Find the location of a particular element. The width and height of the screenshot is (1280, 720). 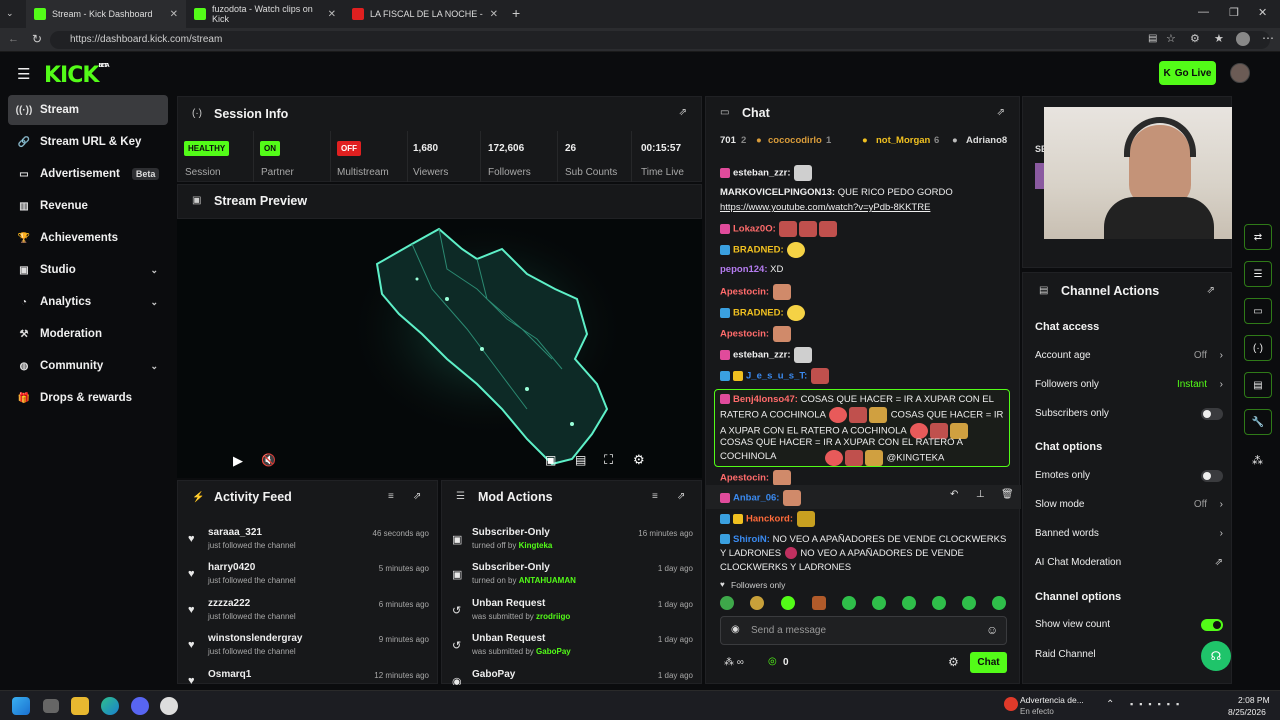

leaderboard-user: Adriano8 is located at coordinates (986, 140).